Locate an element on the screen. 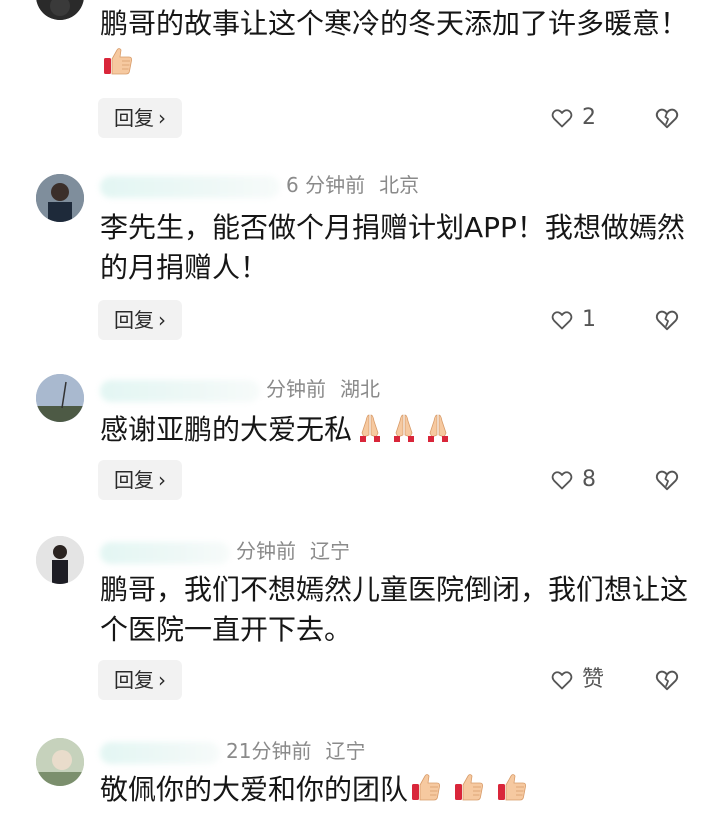 This screenshot has height=816, width=720. like-count: 1 is located at coordinates (589, 319).